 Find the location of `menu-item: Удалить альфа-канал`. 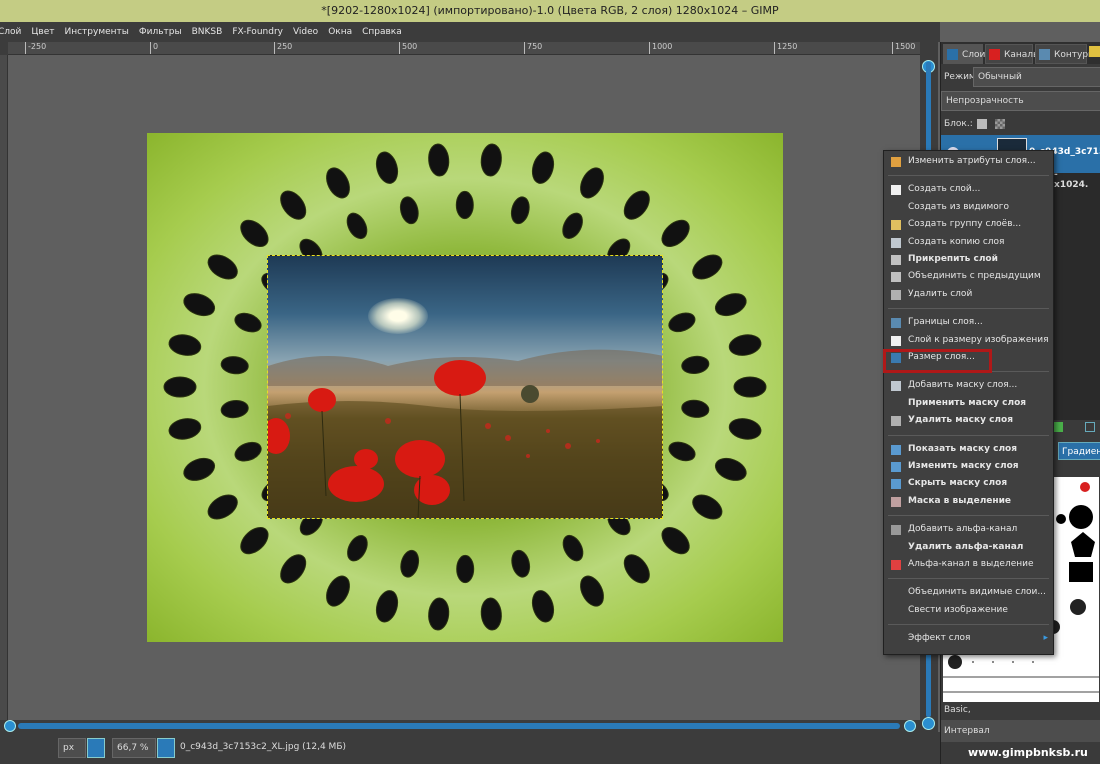

menu-item: Удалить альфа-канал is located at coordinates (968, 547).